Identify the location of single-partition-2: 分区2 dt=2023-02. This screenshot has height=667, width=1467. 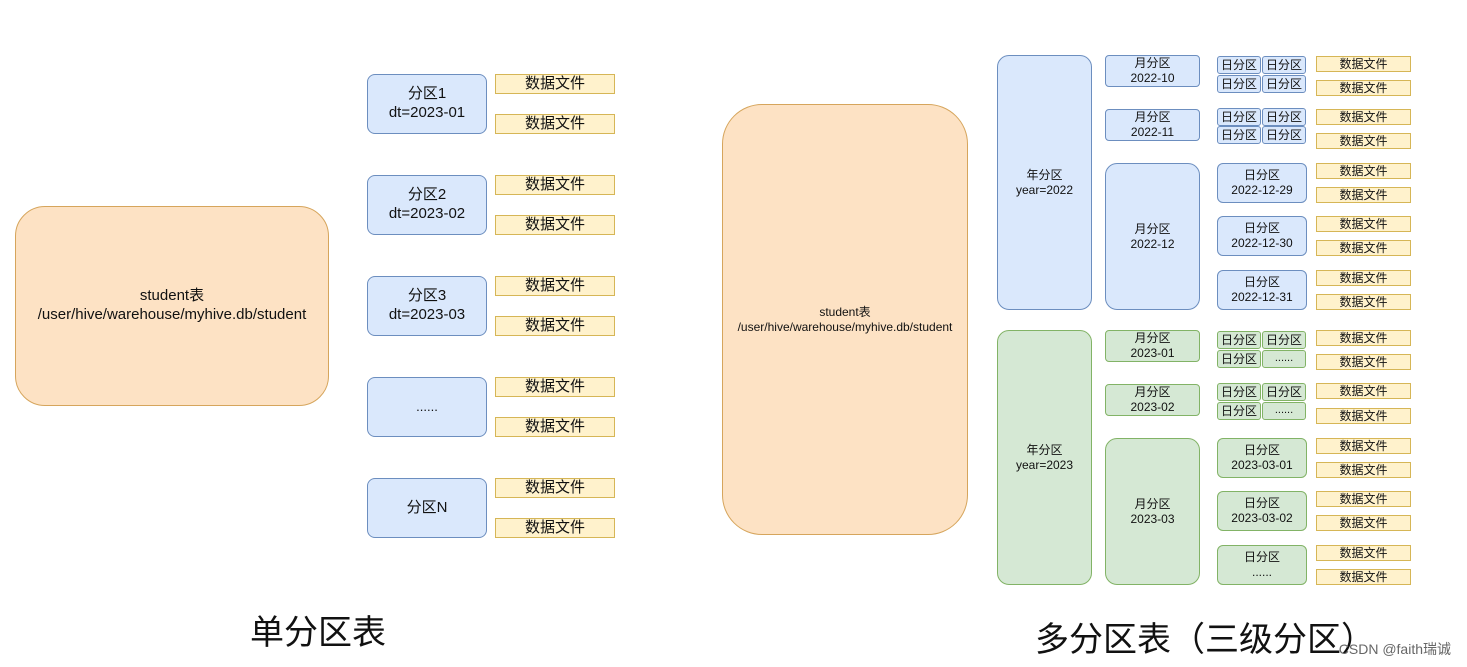
(427, 205).